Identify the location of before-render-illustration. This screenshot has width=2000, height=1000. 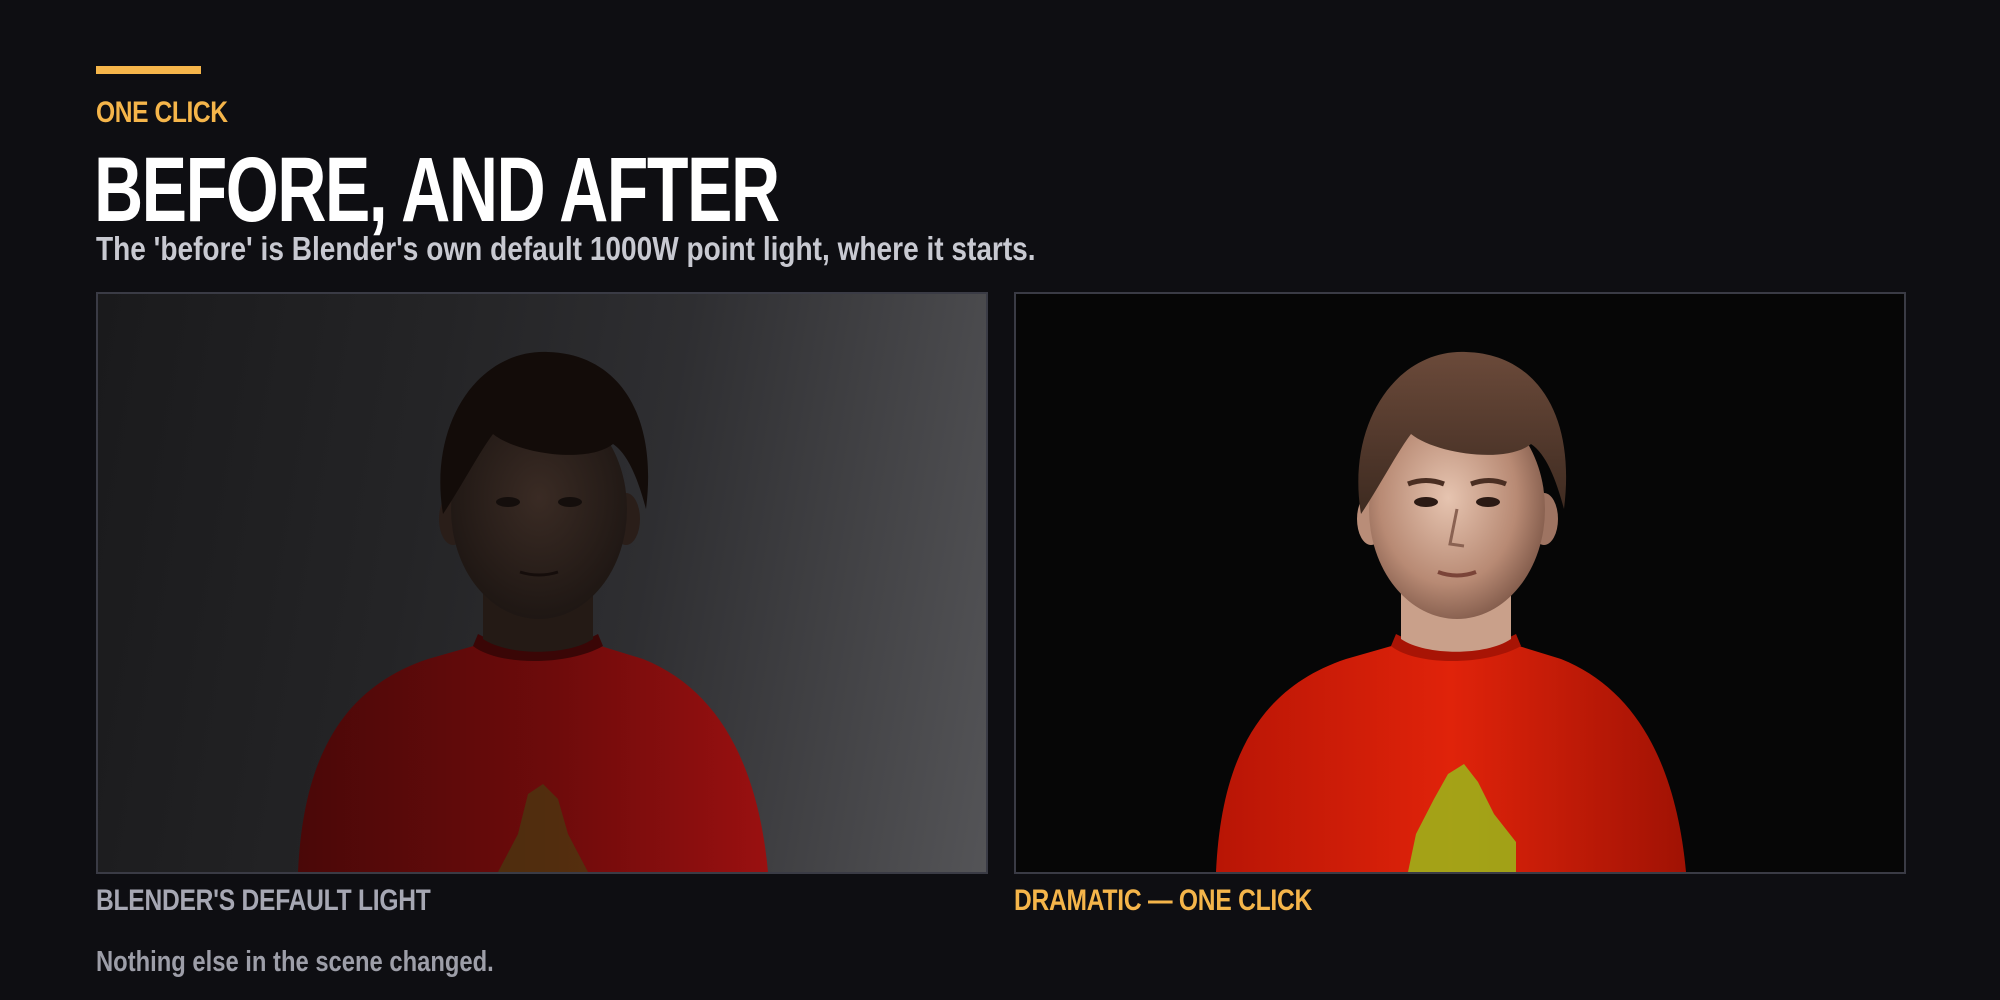
(533, 611).